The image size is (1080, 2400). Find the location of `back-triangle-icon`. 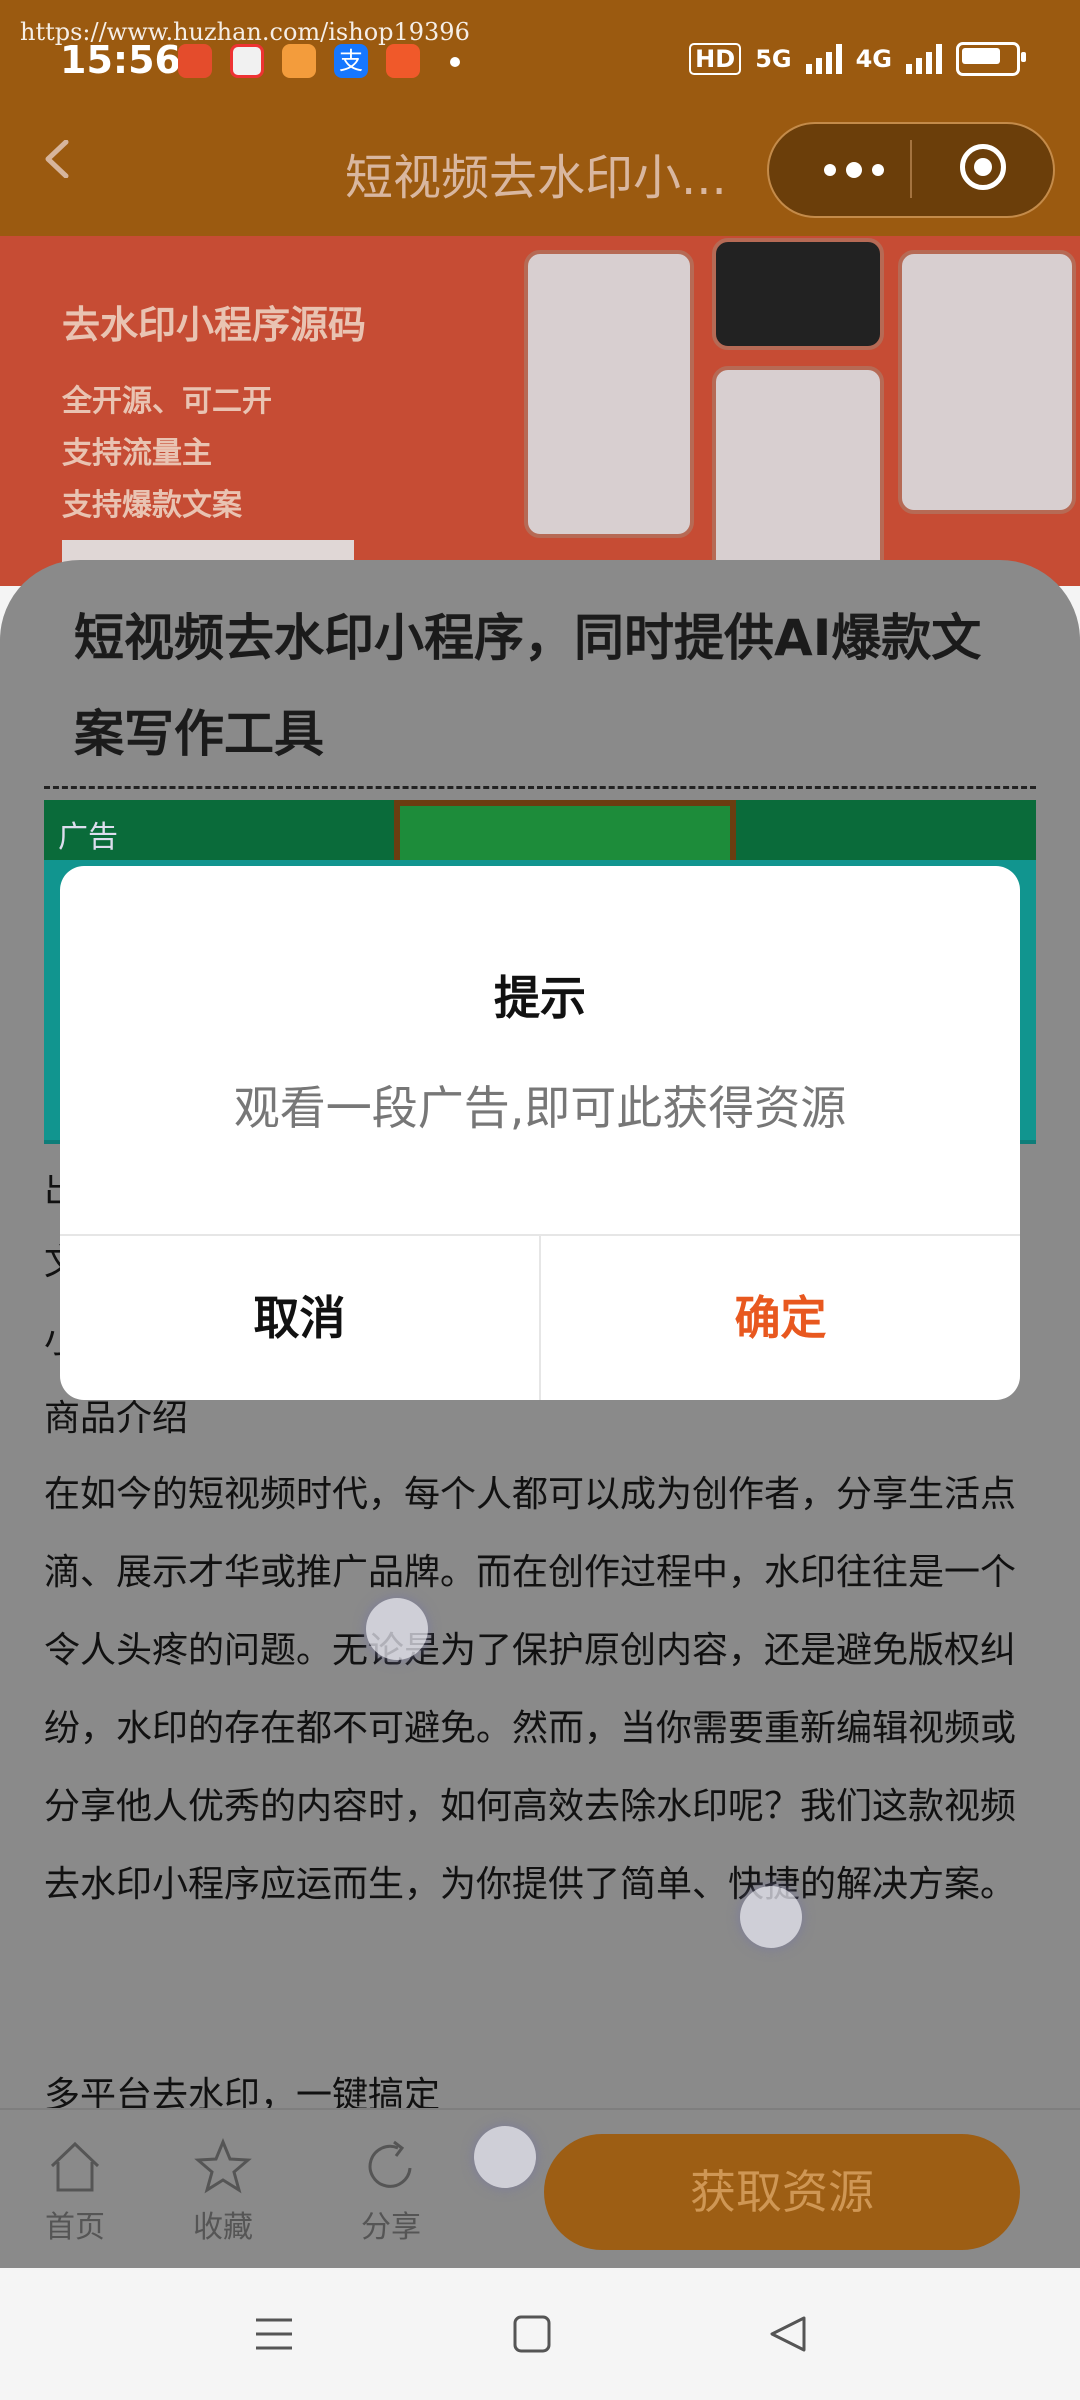

back-triangle-icon is located at coordinates (788, 2334).